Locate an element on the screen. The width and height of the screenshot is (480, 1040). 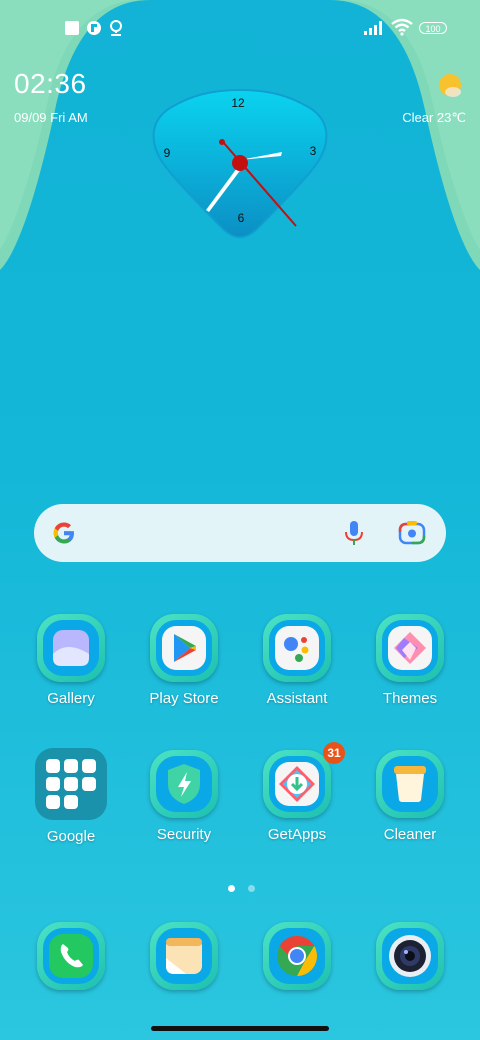
cleaner-icon is located at coordinates (410, 784).